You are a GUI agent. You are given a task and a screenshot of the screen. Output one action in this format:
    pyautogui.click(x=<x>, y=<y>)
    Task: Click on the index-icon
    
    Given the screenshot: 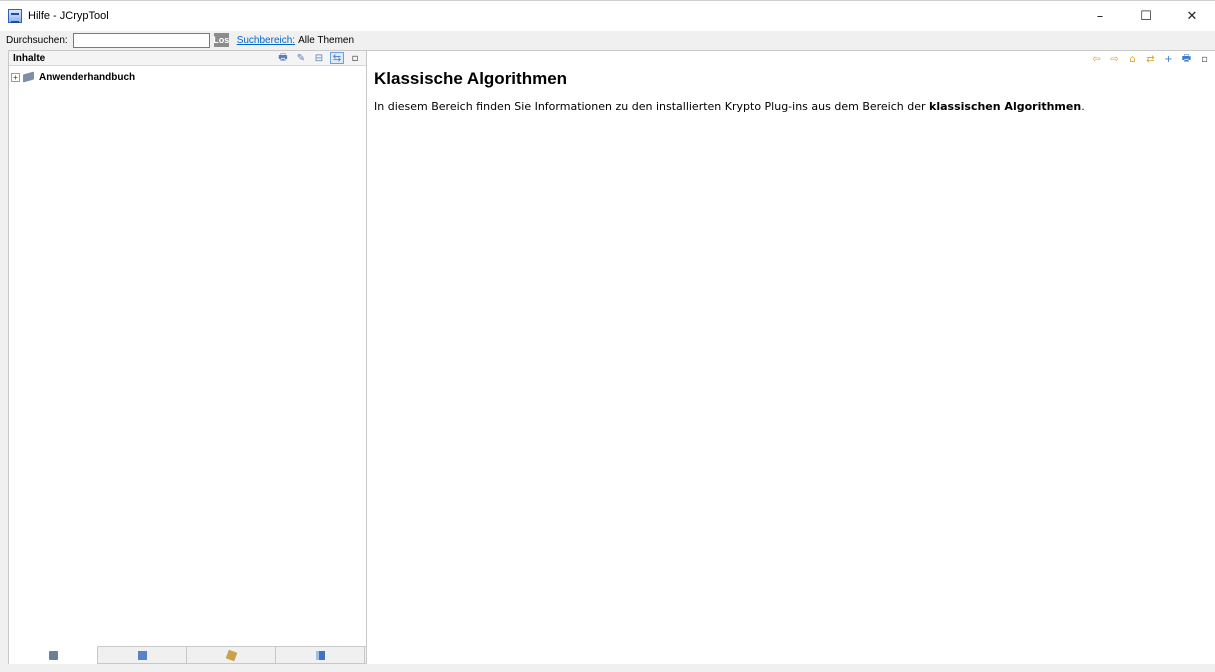 What is the action you would take?
    pyautogui.click(x=142, y=655)
    